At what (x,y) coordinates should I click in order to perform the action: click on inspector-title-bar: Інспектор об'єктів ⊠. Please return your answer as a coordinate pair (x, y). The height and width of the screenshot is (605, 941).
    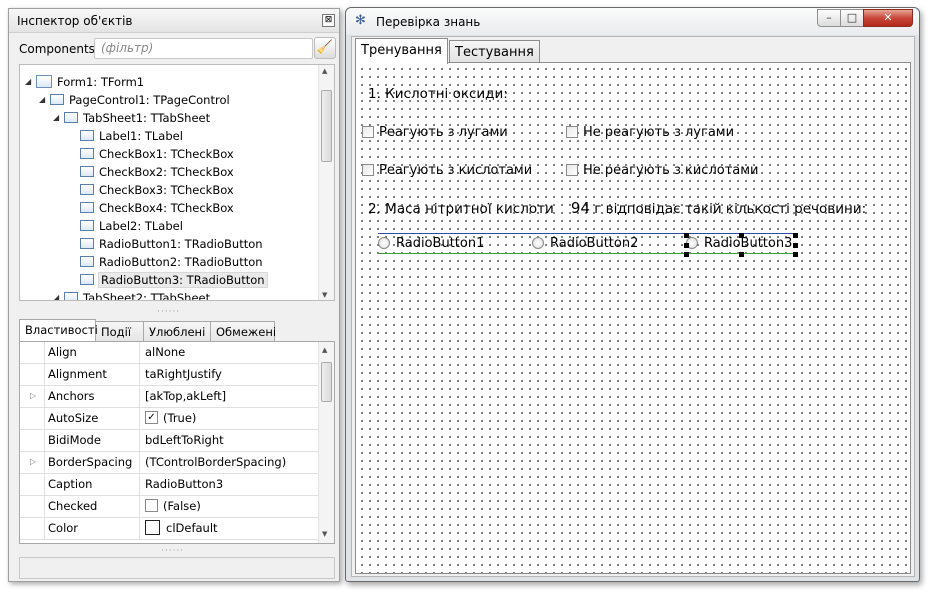
    Looking at the image, I should click on (174, 21).